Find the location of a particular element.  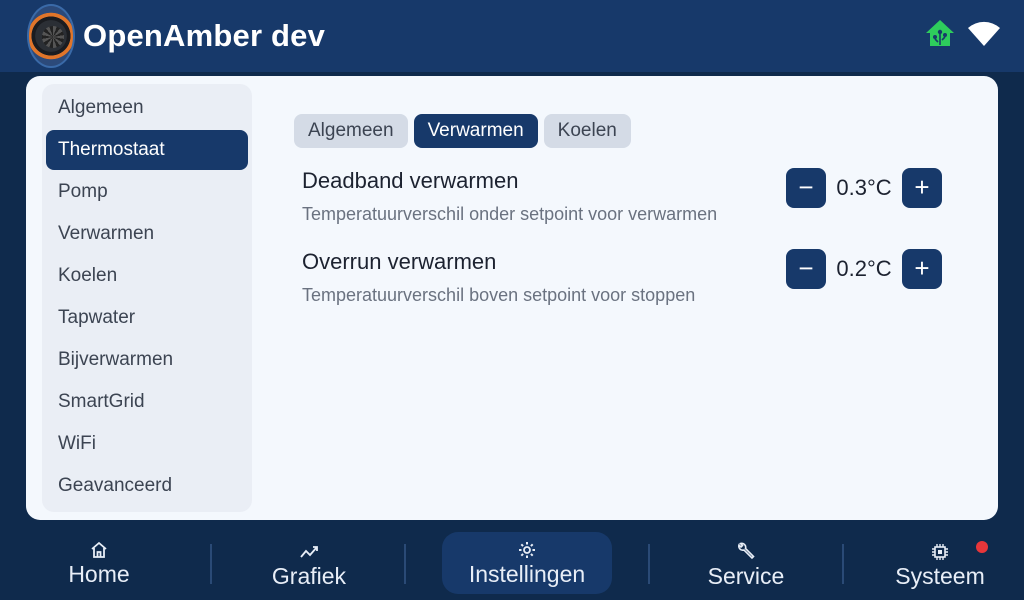

home-assistant-icon is located at coordinates (940, 35).